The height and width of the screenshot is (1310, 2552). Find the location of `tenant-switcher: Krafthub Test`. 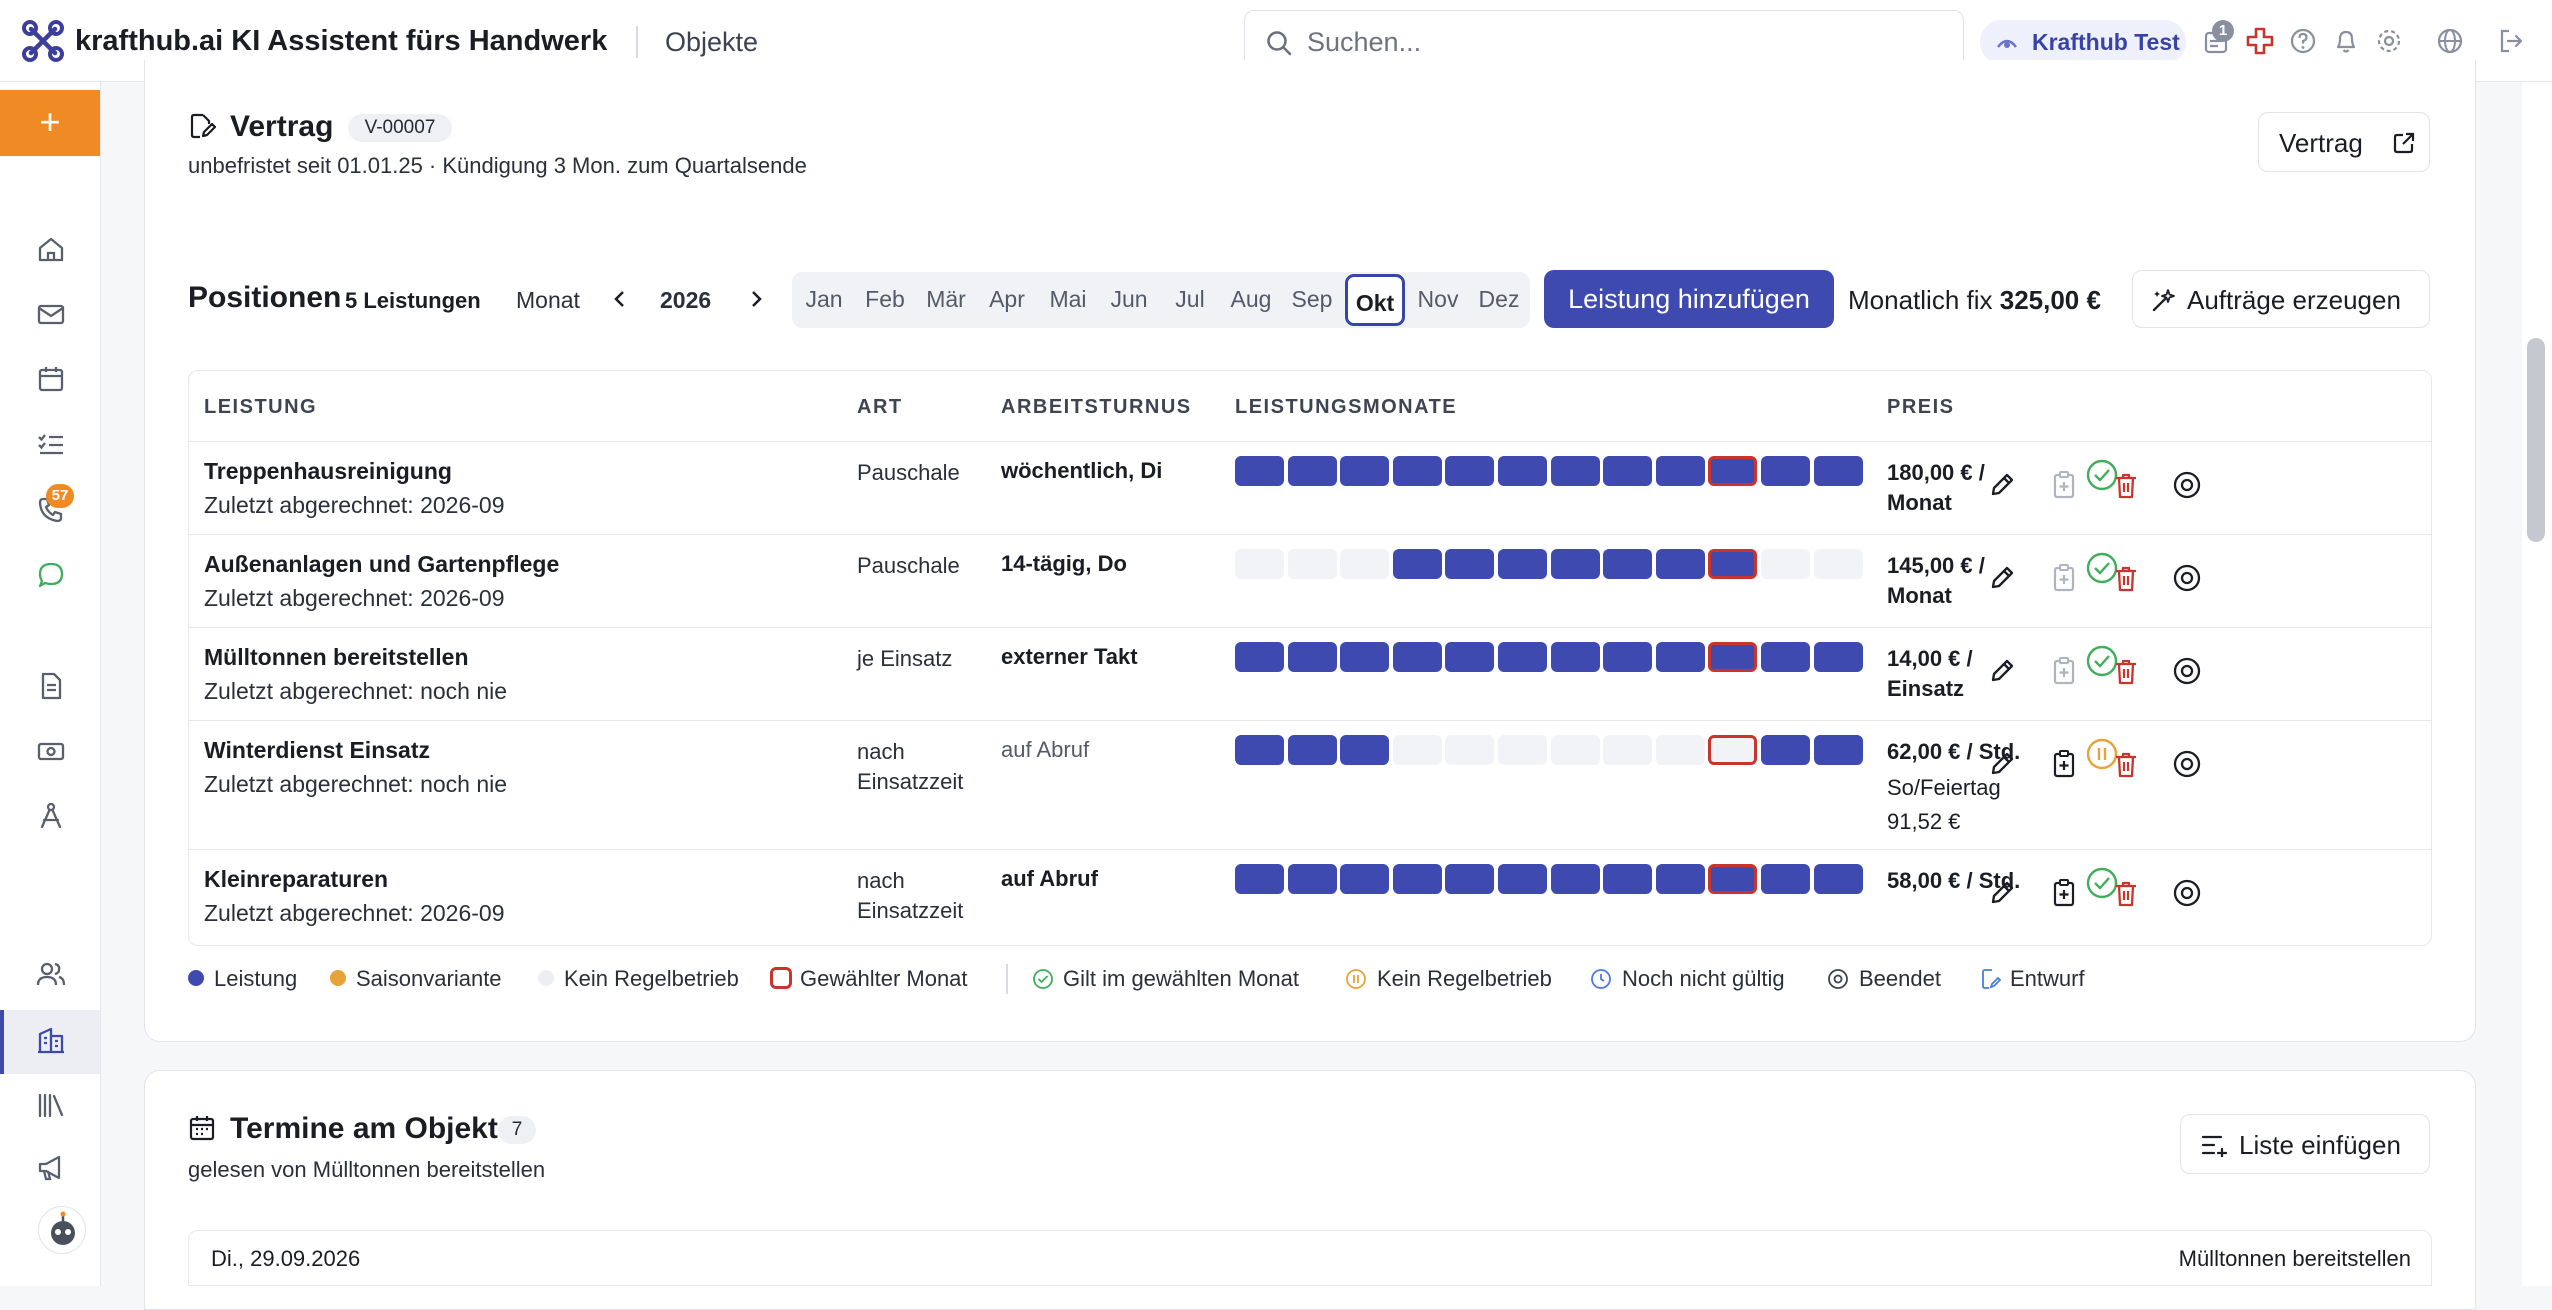

tenant-switcher: Krafthub Test is located at coordinates (2083, 42).